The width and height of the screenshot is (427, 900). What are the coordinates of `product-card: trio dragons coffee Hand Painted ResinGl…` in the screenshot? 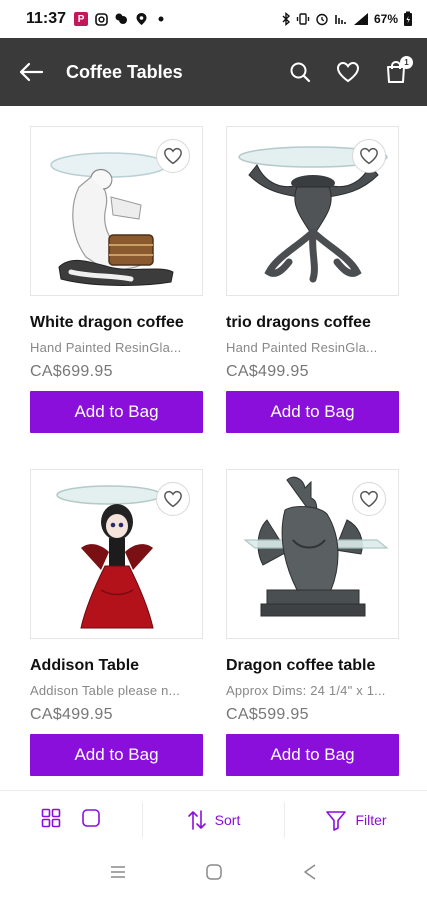 It's located at (312, 279).